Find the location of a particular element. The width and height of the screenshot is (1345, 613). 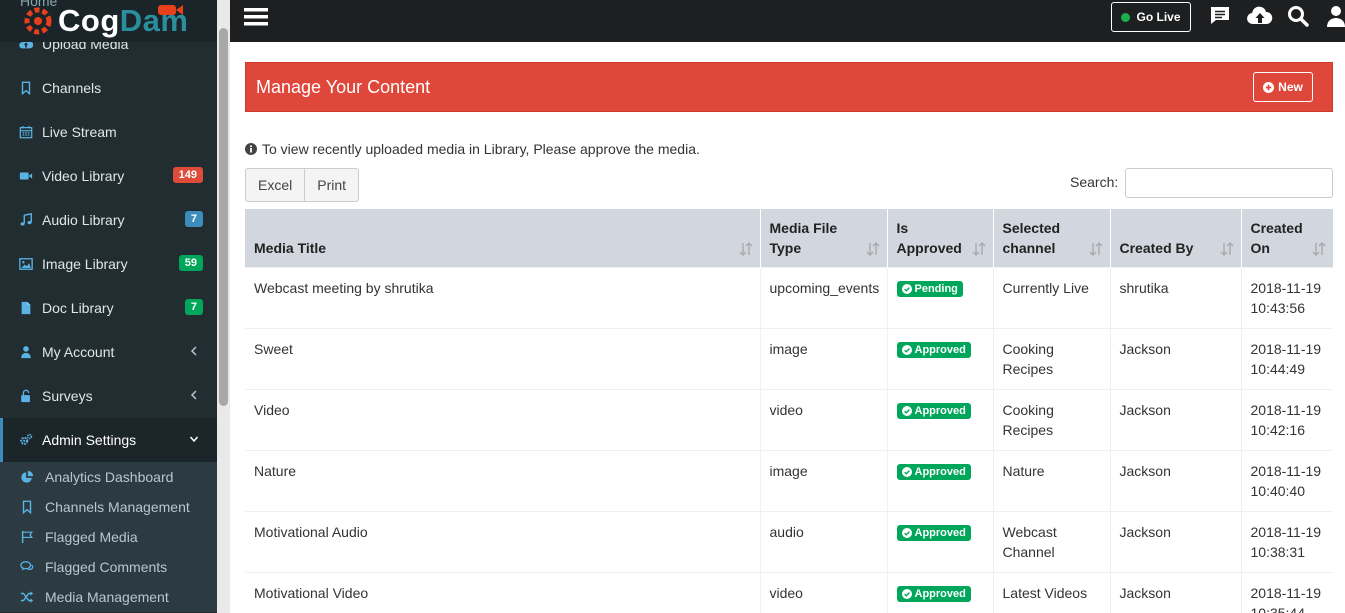

submenu-item-label: Flagged Comments is located at coordinates (106, 567).